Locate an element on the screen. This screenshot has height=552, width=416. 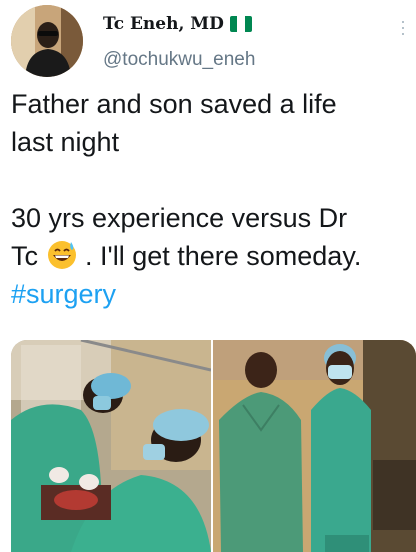
tweet-line: Father and son saved a life is located at coordinates (174, 104).